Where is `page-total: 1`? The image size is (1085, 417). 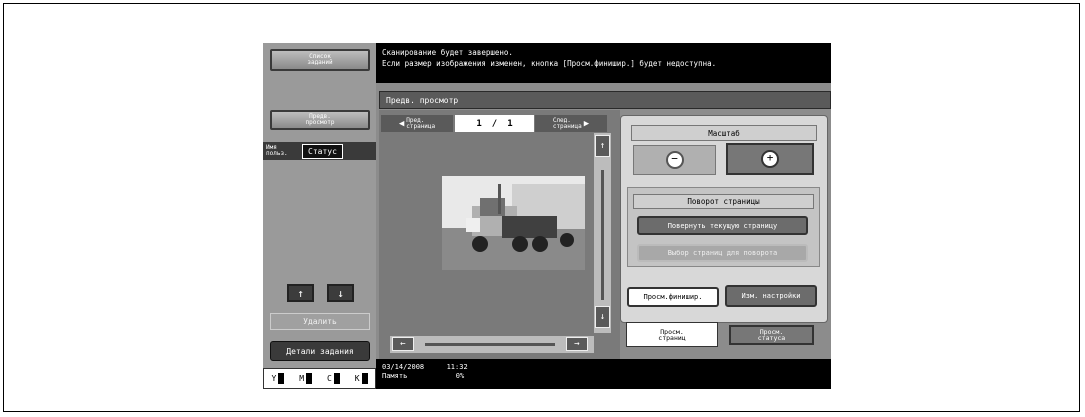 page-total: 1 is located at coordinates (510, 123).